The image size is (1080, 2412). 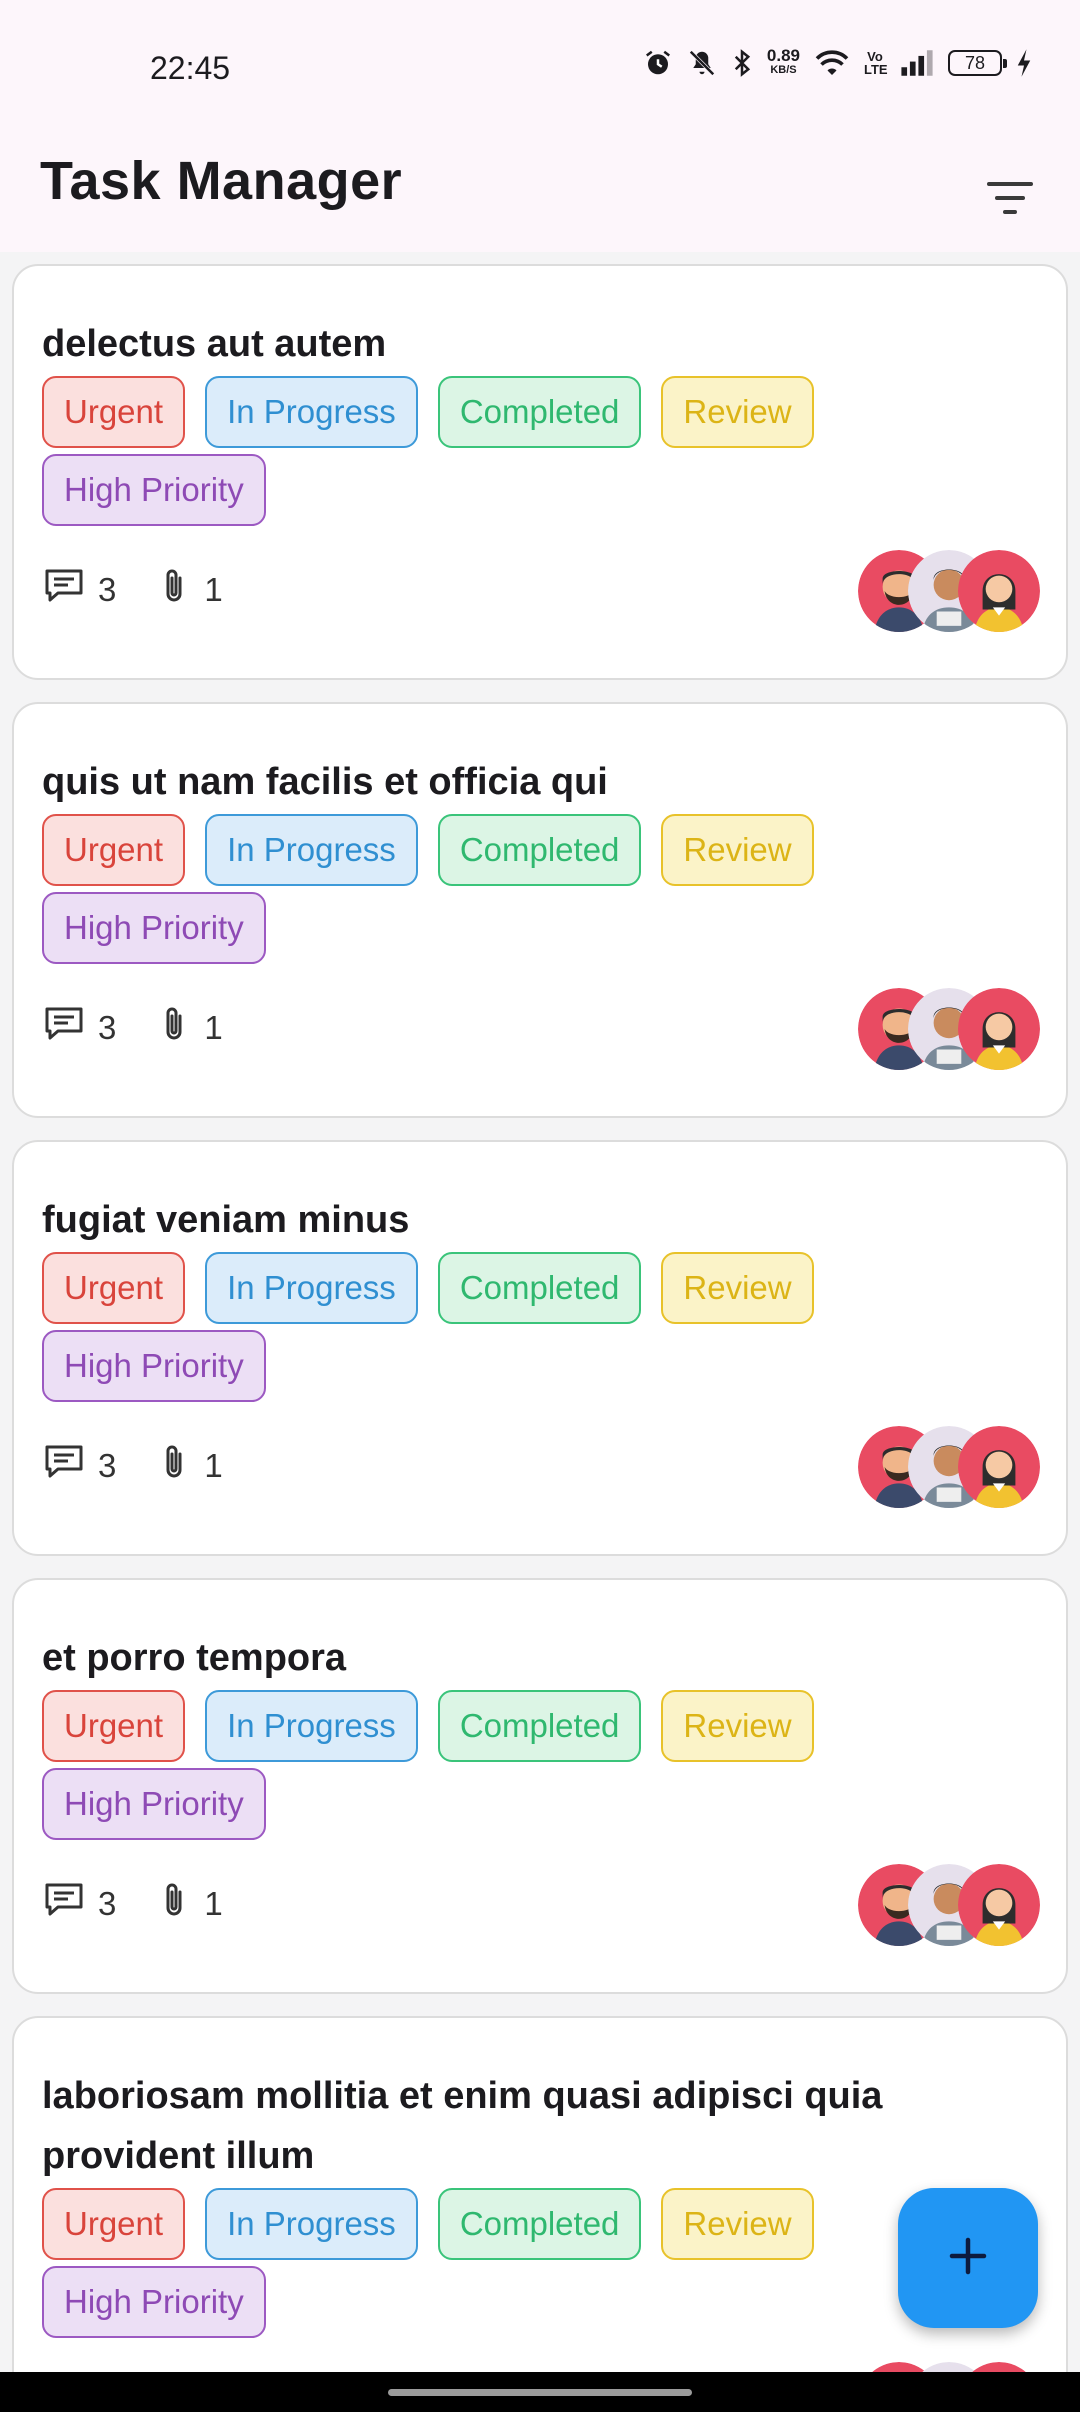 What do you see at coordinates (221, 181) in the screenshot?
I see `page-title: Task Manager` at bounding box center [221, 181].